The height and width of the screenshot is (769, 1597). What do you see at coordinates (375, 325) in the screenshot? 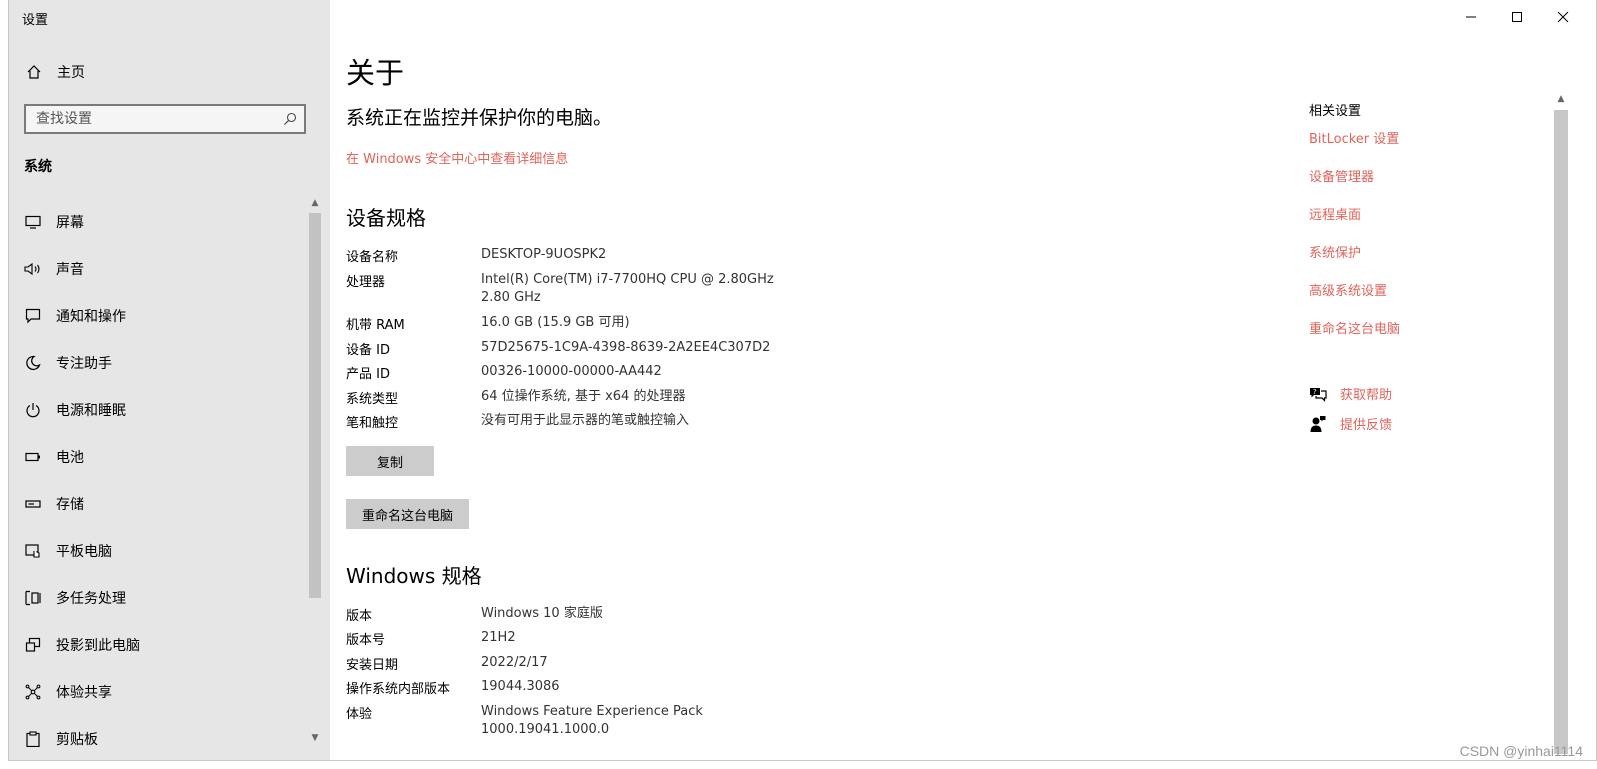
I see `spec-key: 机带 RAM` at bounding box center [375, 325].